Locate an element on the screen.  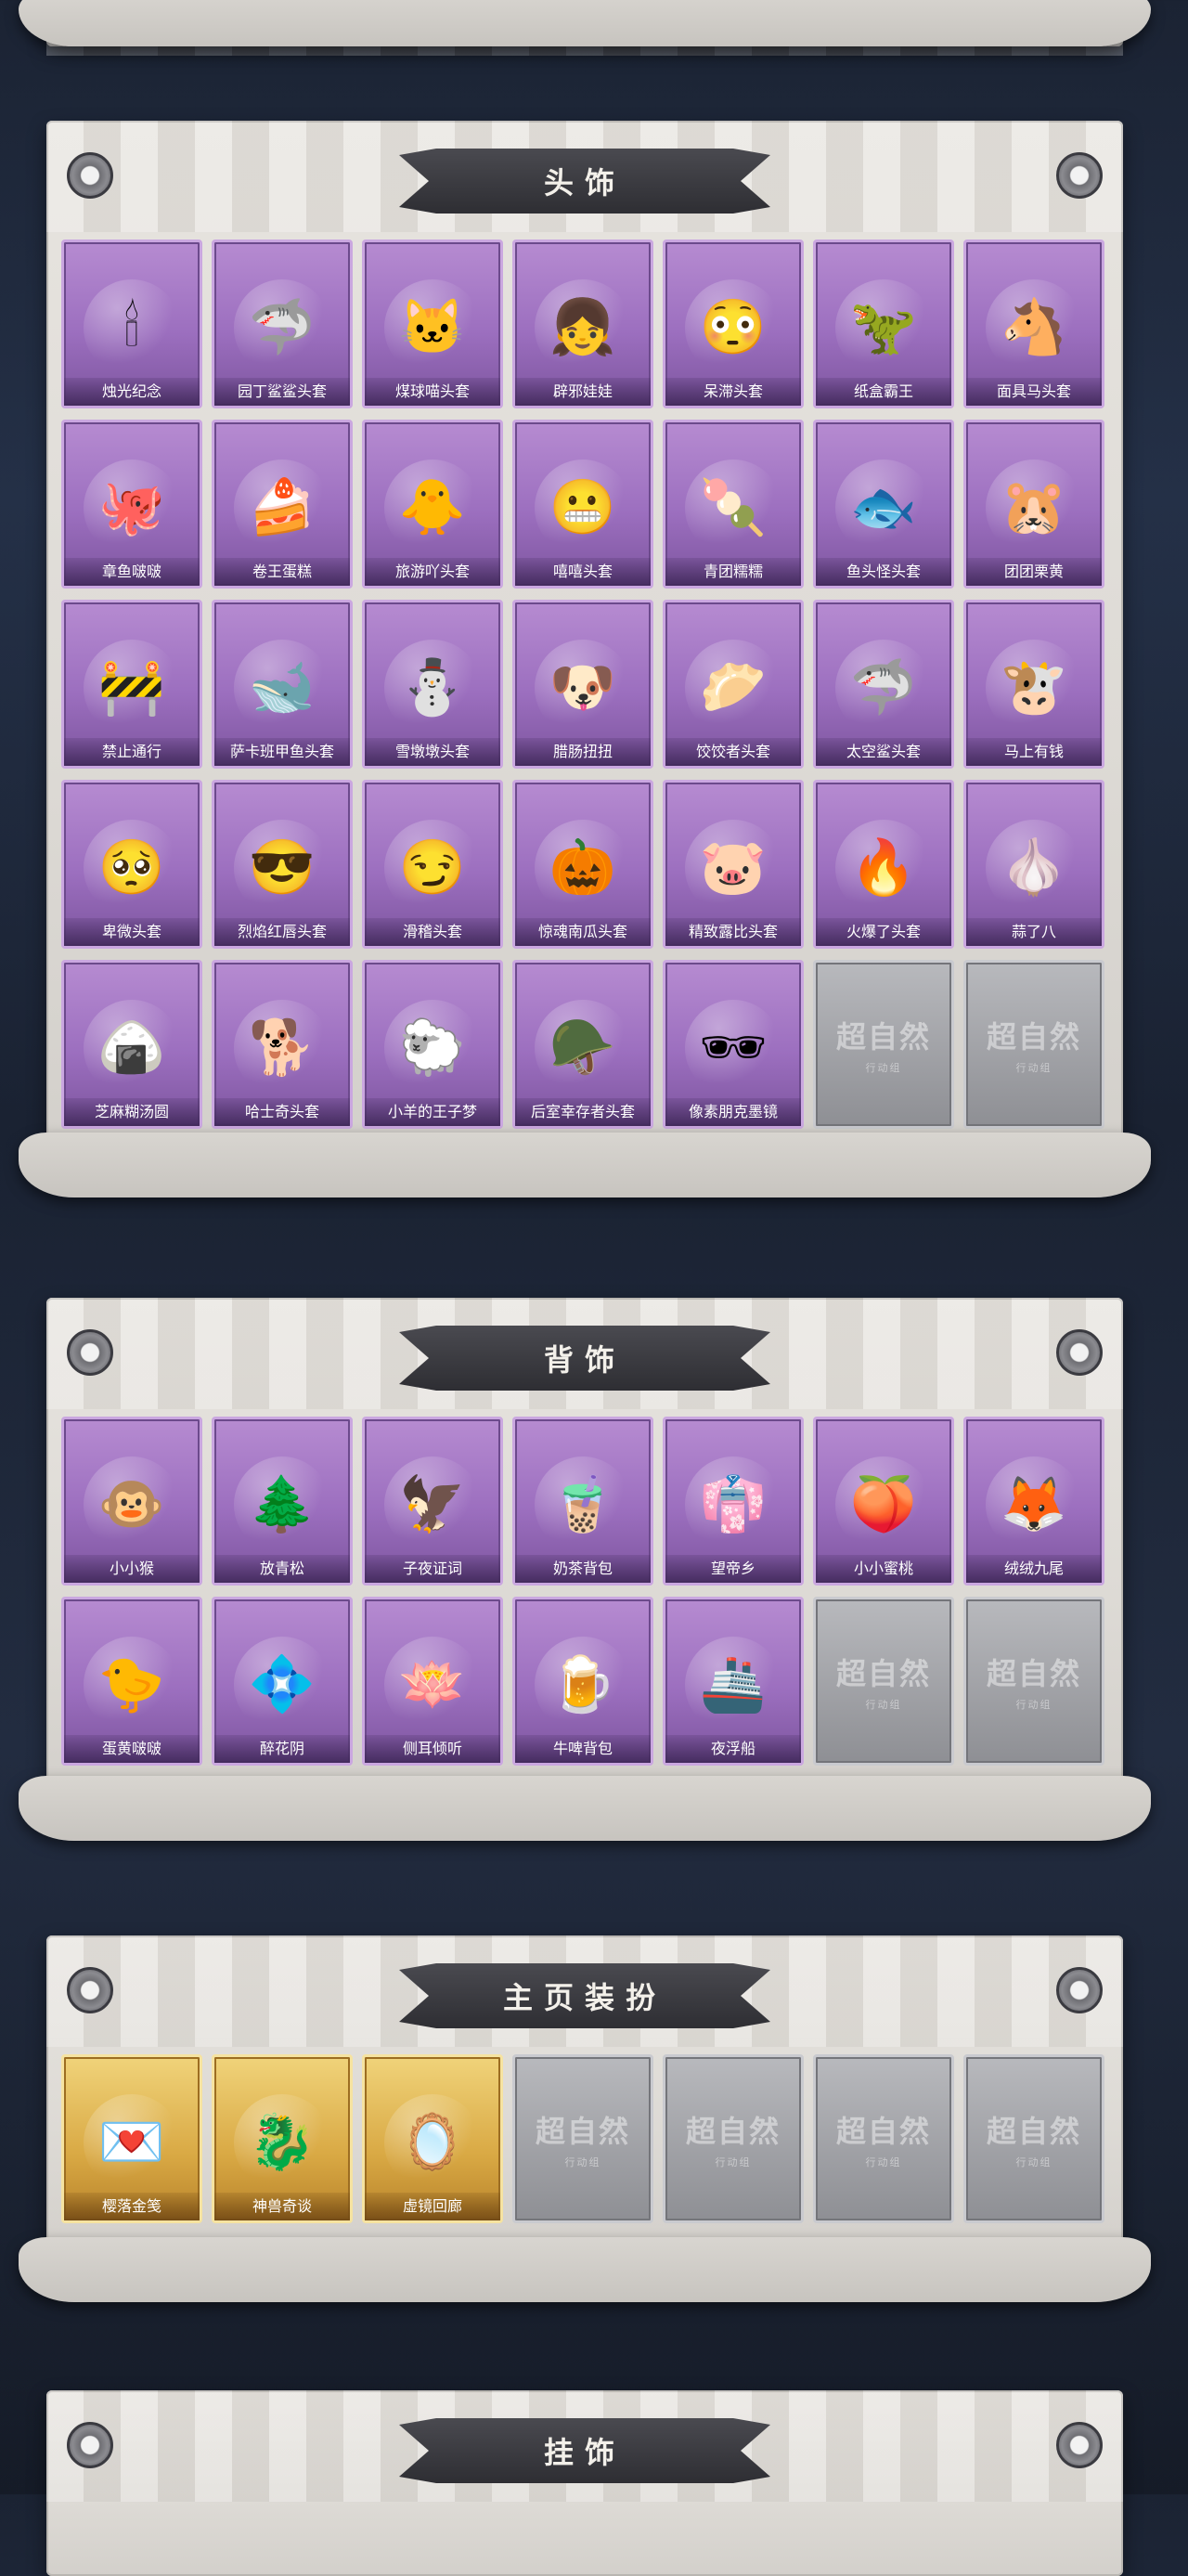
item-label: 奶茶背包 is located at coordinates (583, 1569).